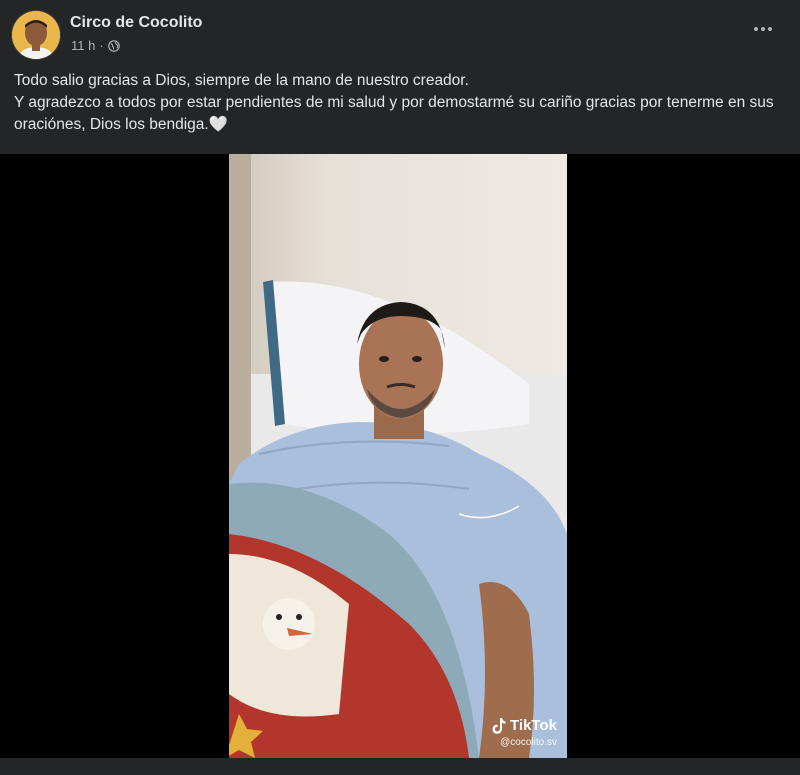 Image resolution: width=800 pixels, height=775 pixels. Describe the element at coordinates (113, 45) in the screenshot. I see `globe-icon` at that location.